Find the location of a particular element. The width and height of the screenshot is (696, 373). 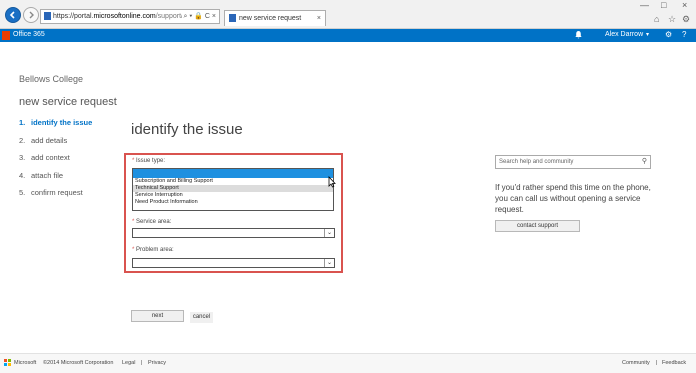

help-icon: ? is located at coordinates (684, 34).